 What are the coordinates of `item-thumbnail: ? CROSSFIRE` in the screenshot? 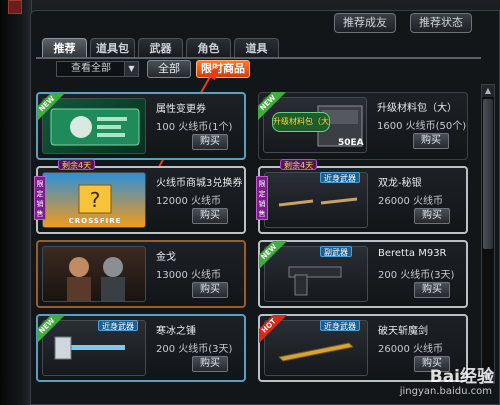 It's located at (94, 200).